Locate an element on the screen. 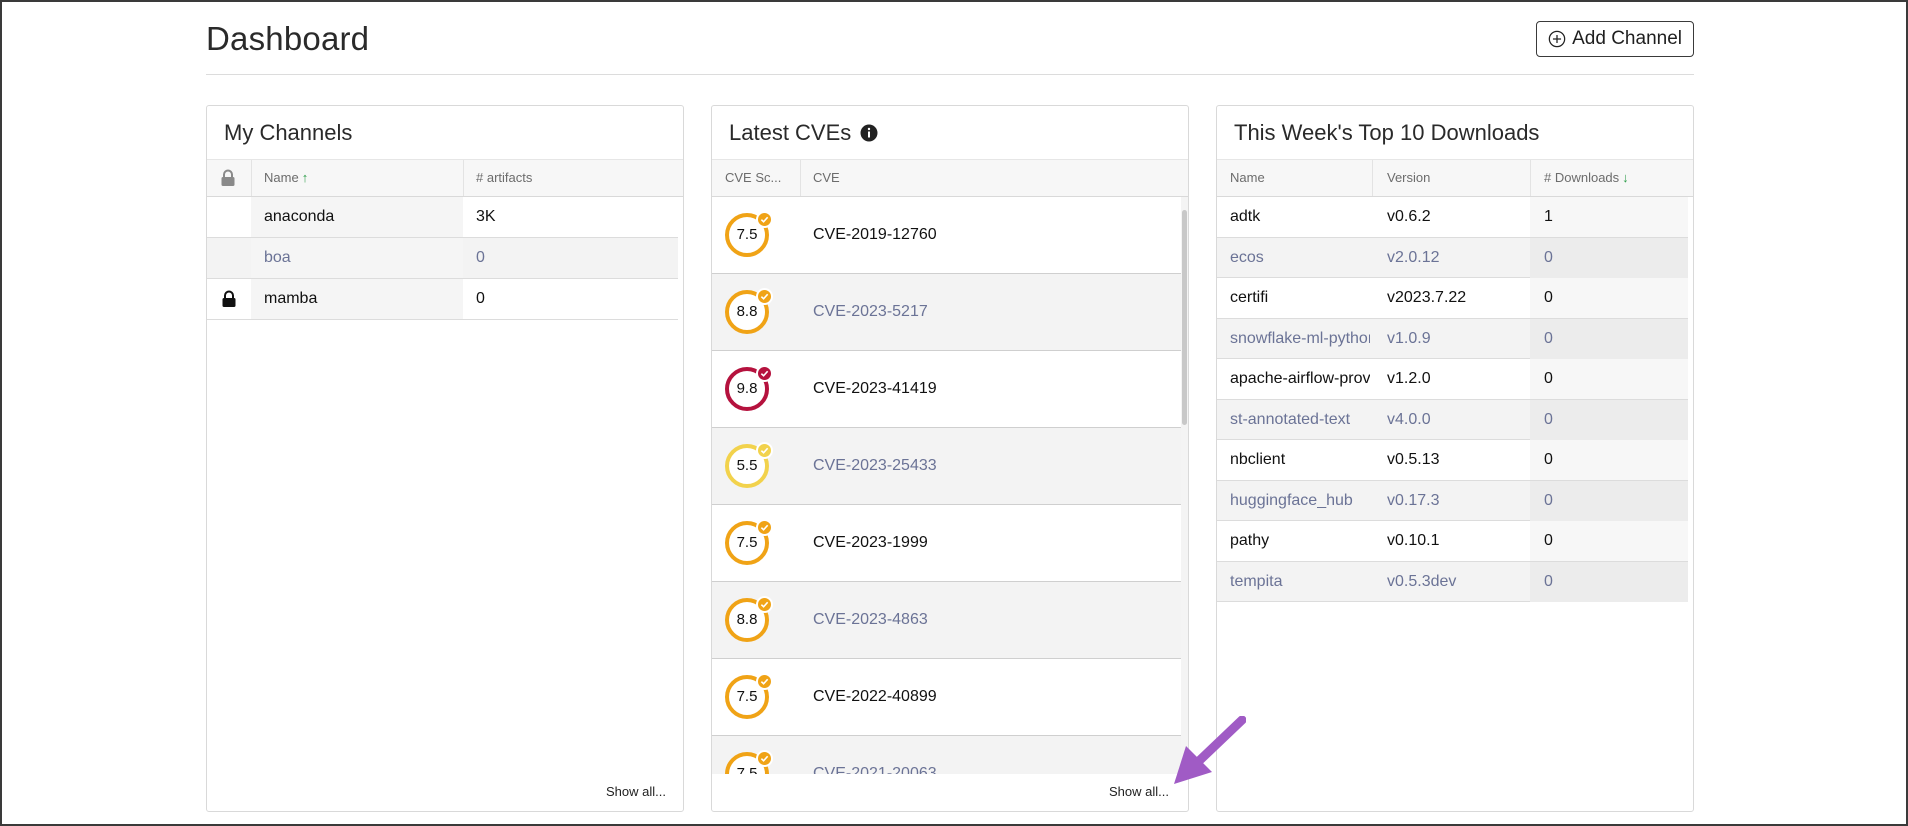 Image resolution: width=1908 pixels, height=826 pixels. name-column-header: Name ↑ is located at coordinates (286, 178).